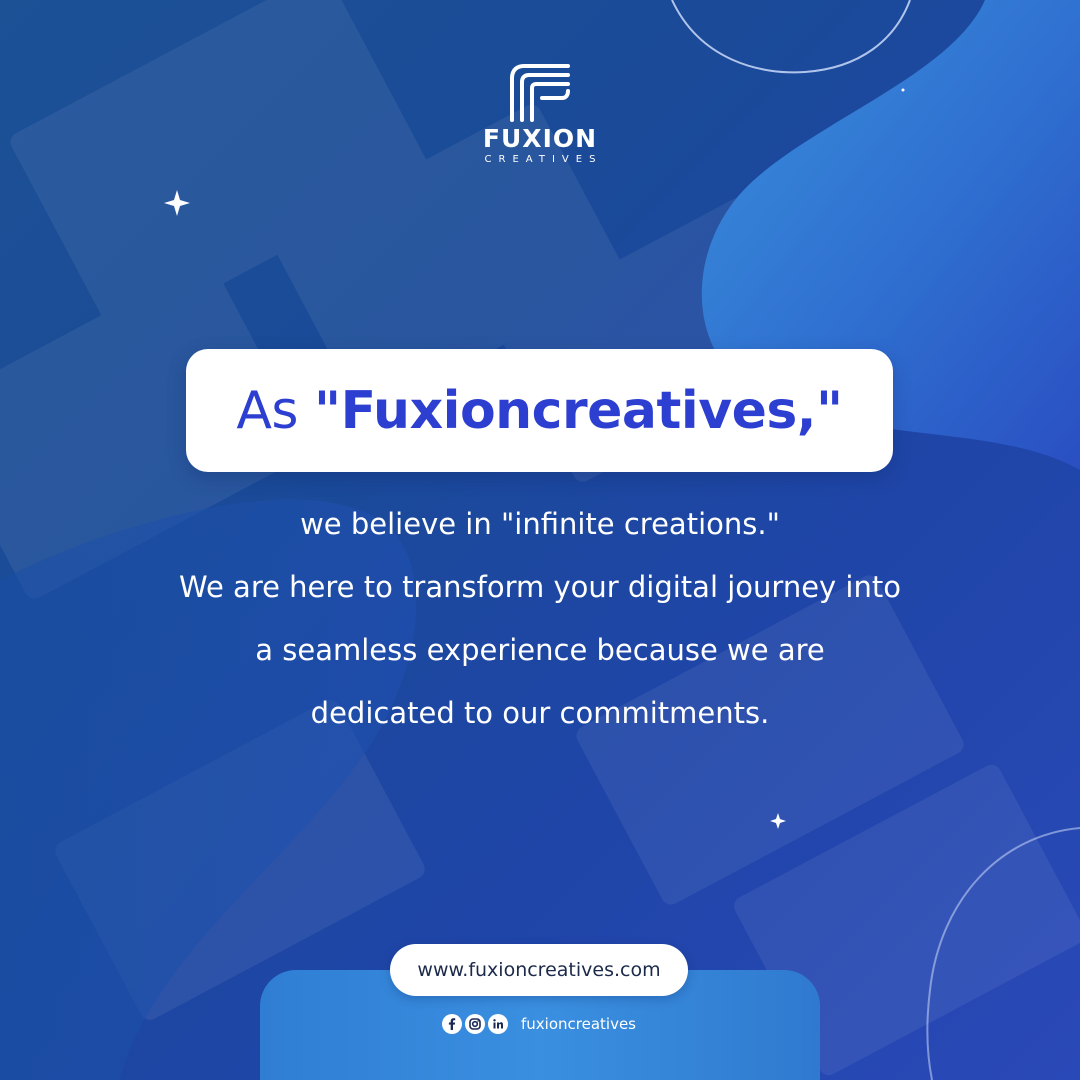 The image size is (1080, 1080). I want to click on body-line: dedicated to our commitments., so click(540, 713).